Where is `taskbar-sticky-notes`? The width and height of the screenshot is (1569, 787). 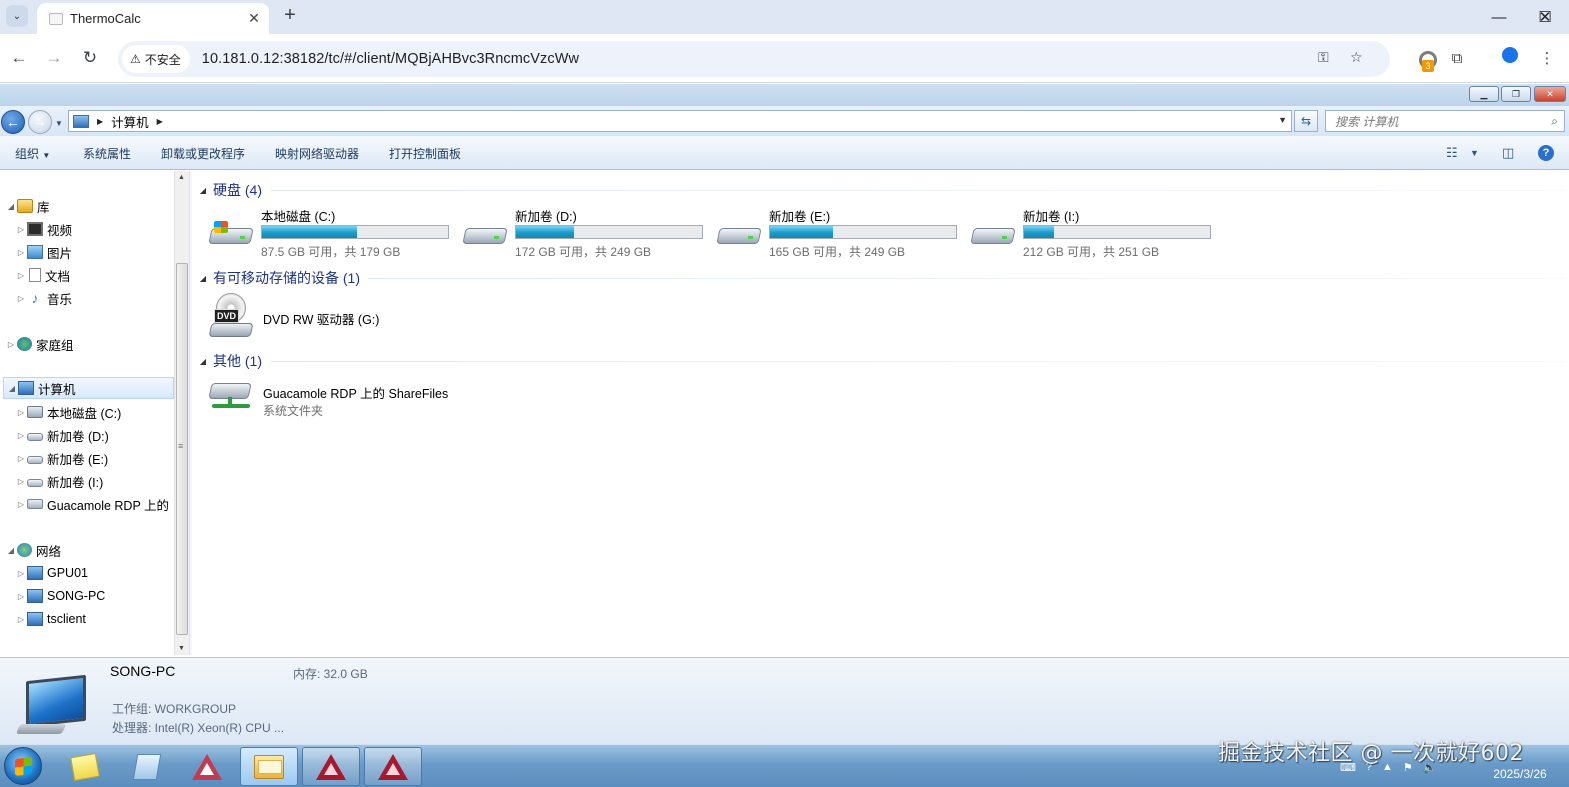
taskbar-sticky-notes is located at coordinates (85, 766).